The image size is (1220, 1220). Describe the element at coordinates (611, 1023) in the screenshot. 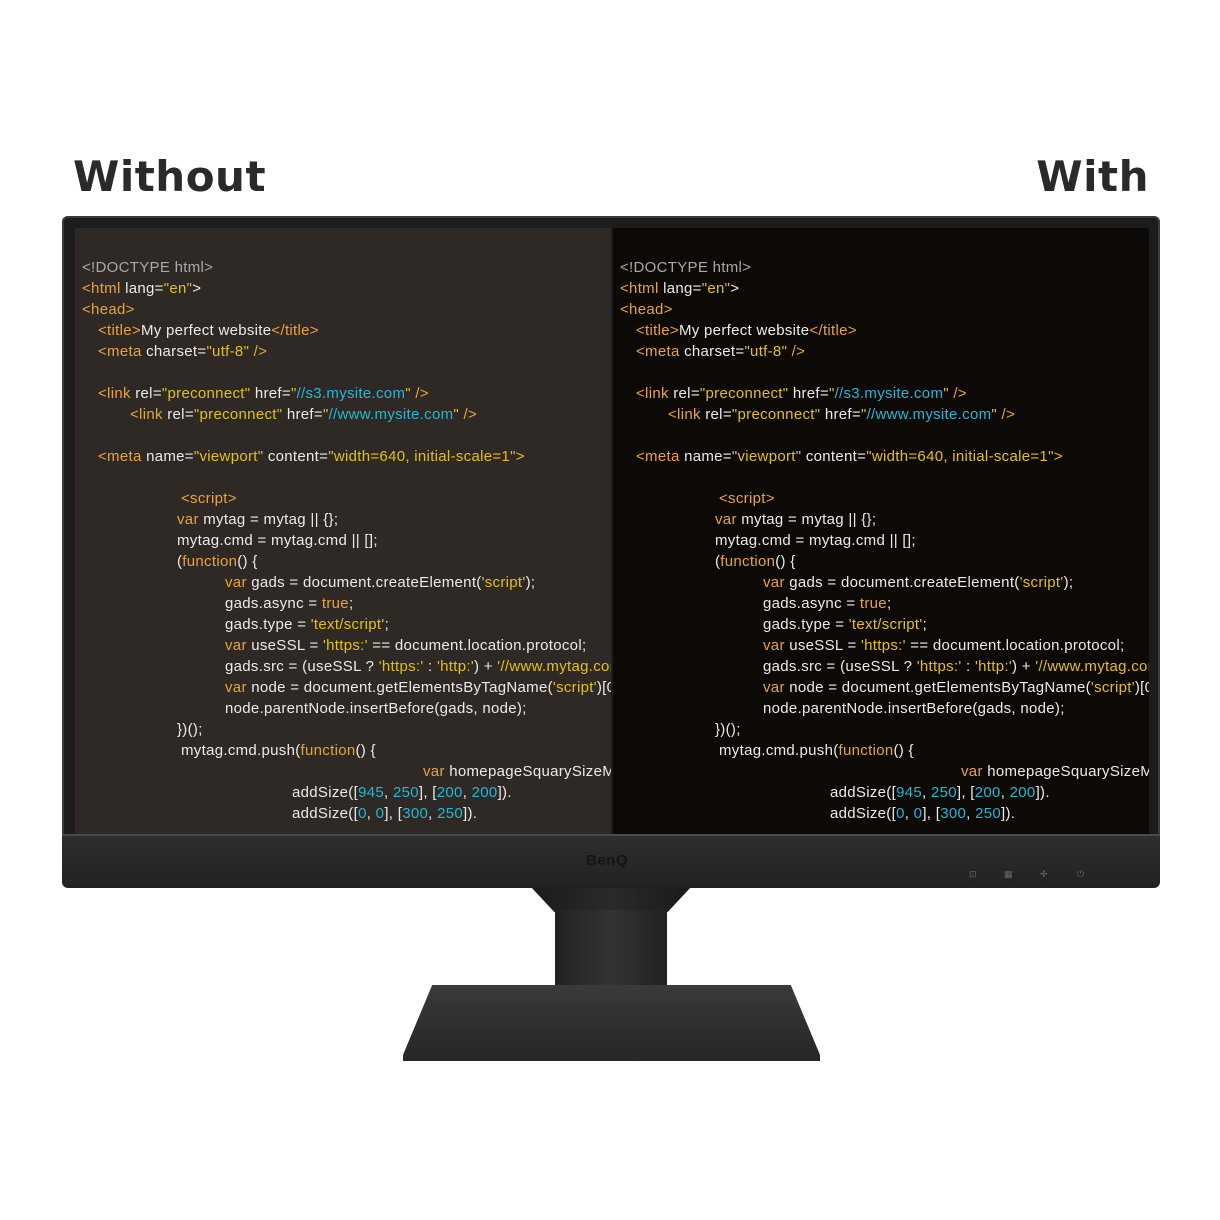

I see `stand-base` at that location.